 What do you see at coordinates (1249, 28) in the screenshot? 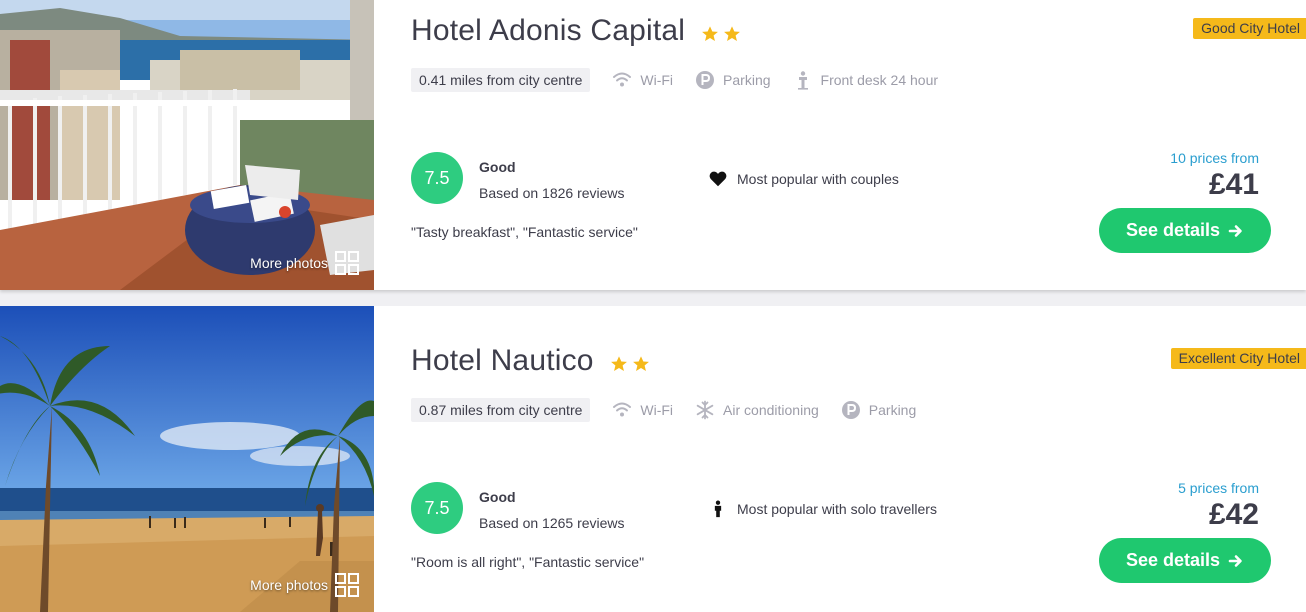
I see `hotel-category-badge: Good City Hotel` at bounding box center [1249, 28].